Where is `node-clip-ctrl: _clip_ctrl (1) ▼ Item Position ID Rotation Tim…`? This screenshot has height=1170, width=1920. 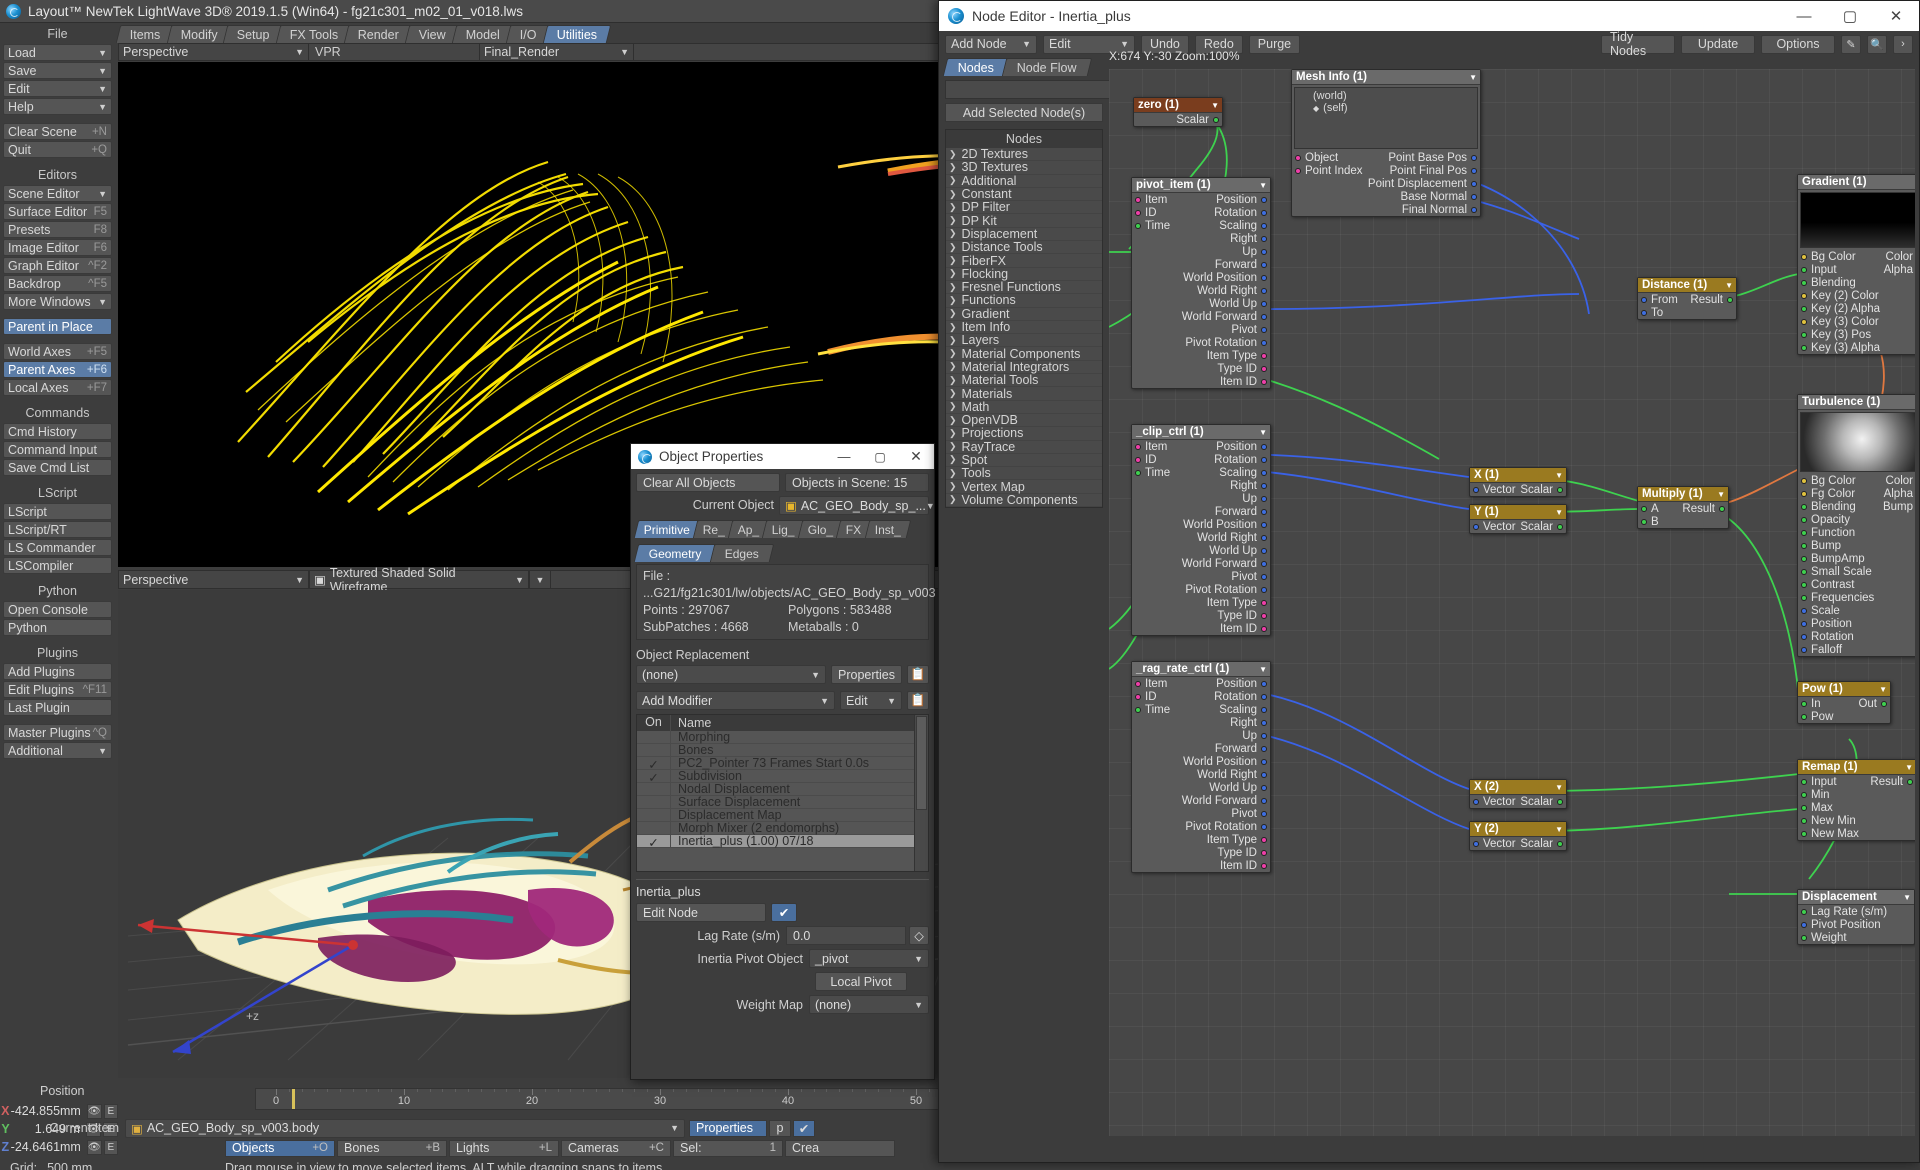 node-clip-ctrl: _clip_ctrl (1) ▼ Item Position ID Rotation Tim… is located at coordinates (1201, 530).